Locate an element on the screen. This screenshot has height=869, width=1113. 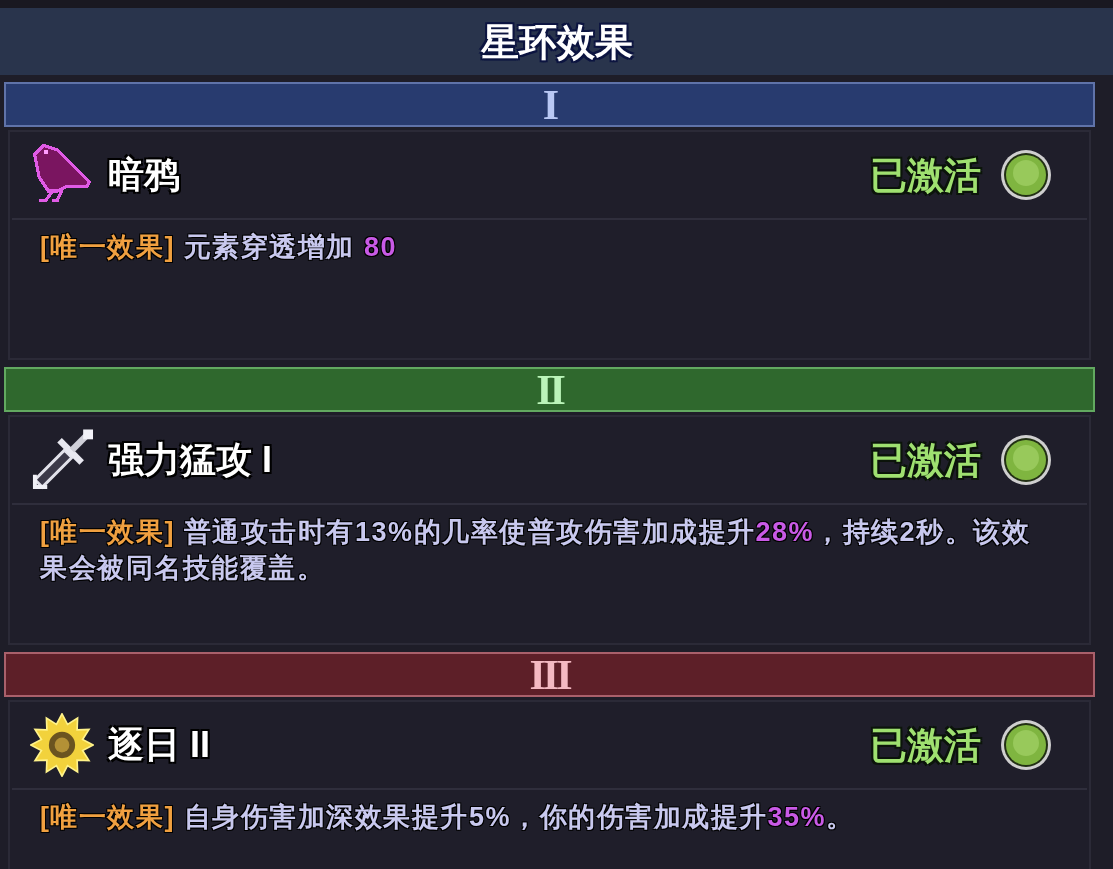
sun-icon is located at coordinates (62, 745).